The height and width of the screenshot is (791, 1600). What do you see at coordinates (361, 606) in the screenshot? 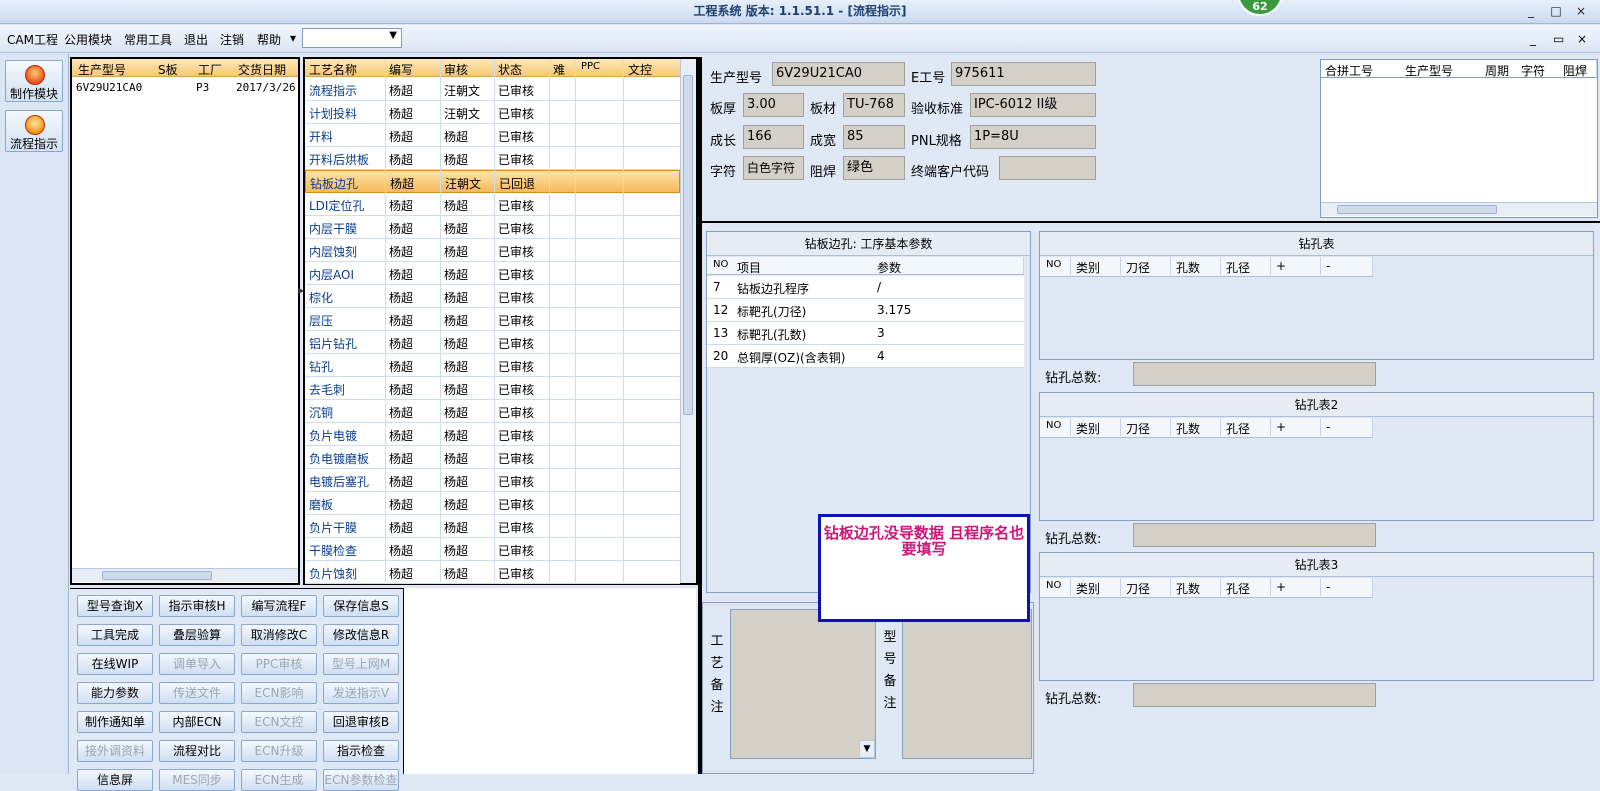
I see `action-button-0-3: 保存信息S` at bounding box center [361, 606].